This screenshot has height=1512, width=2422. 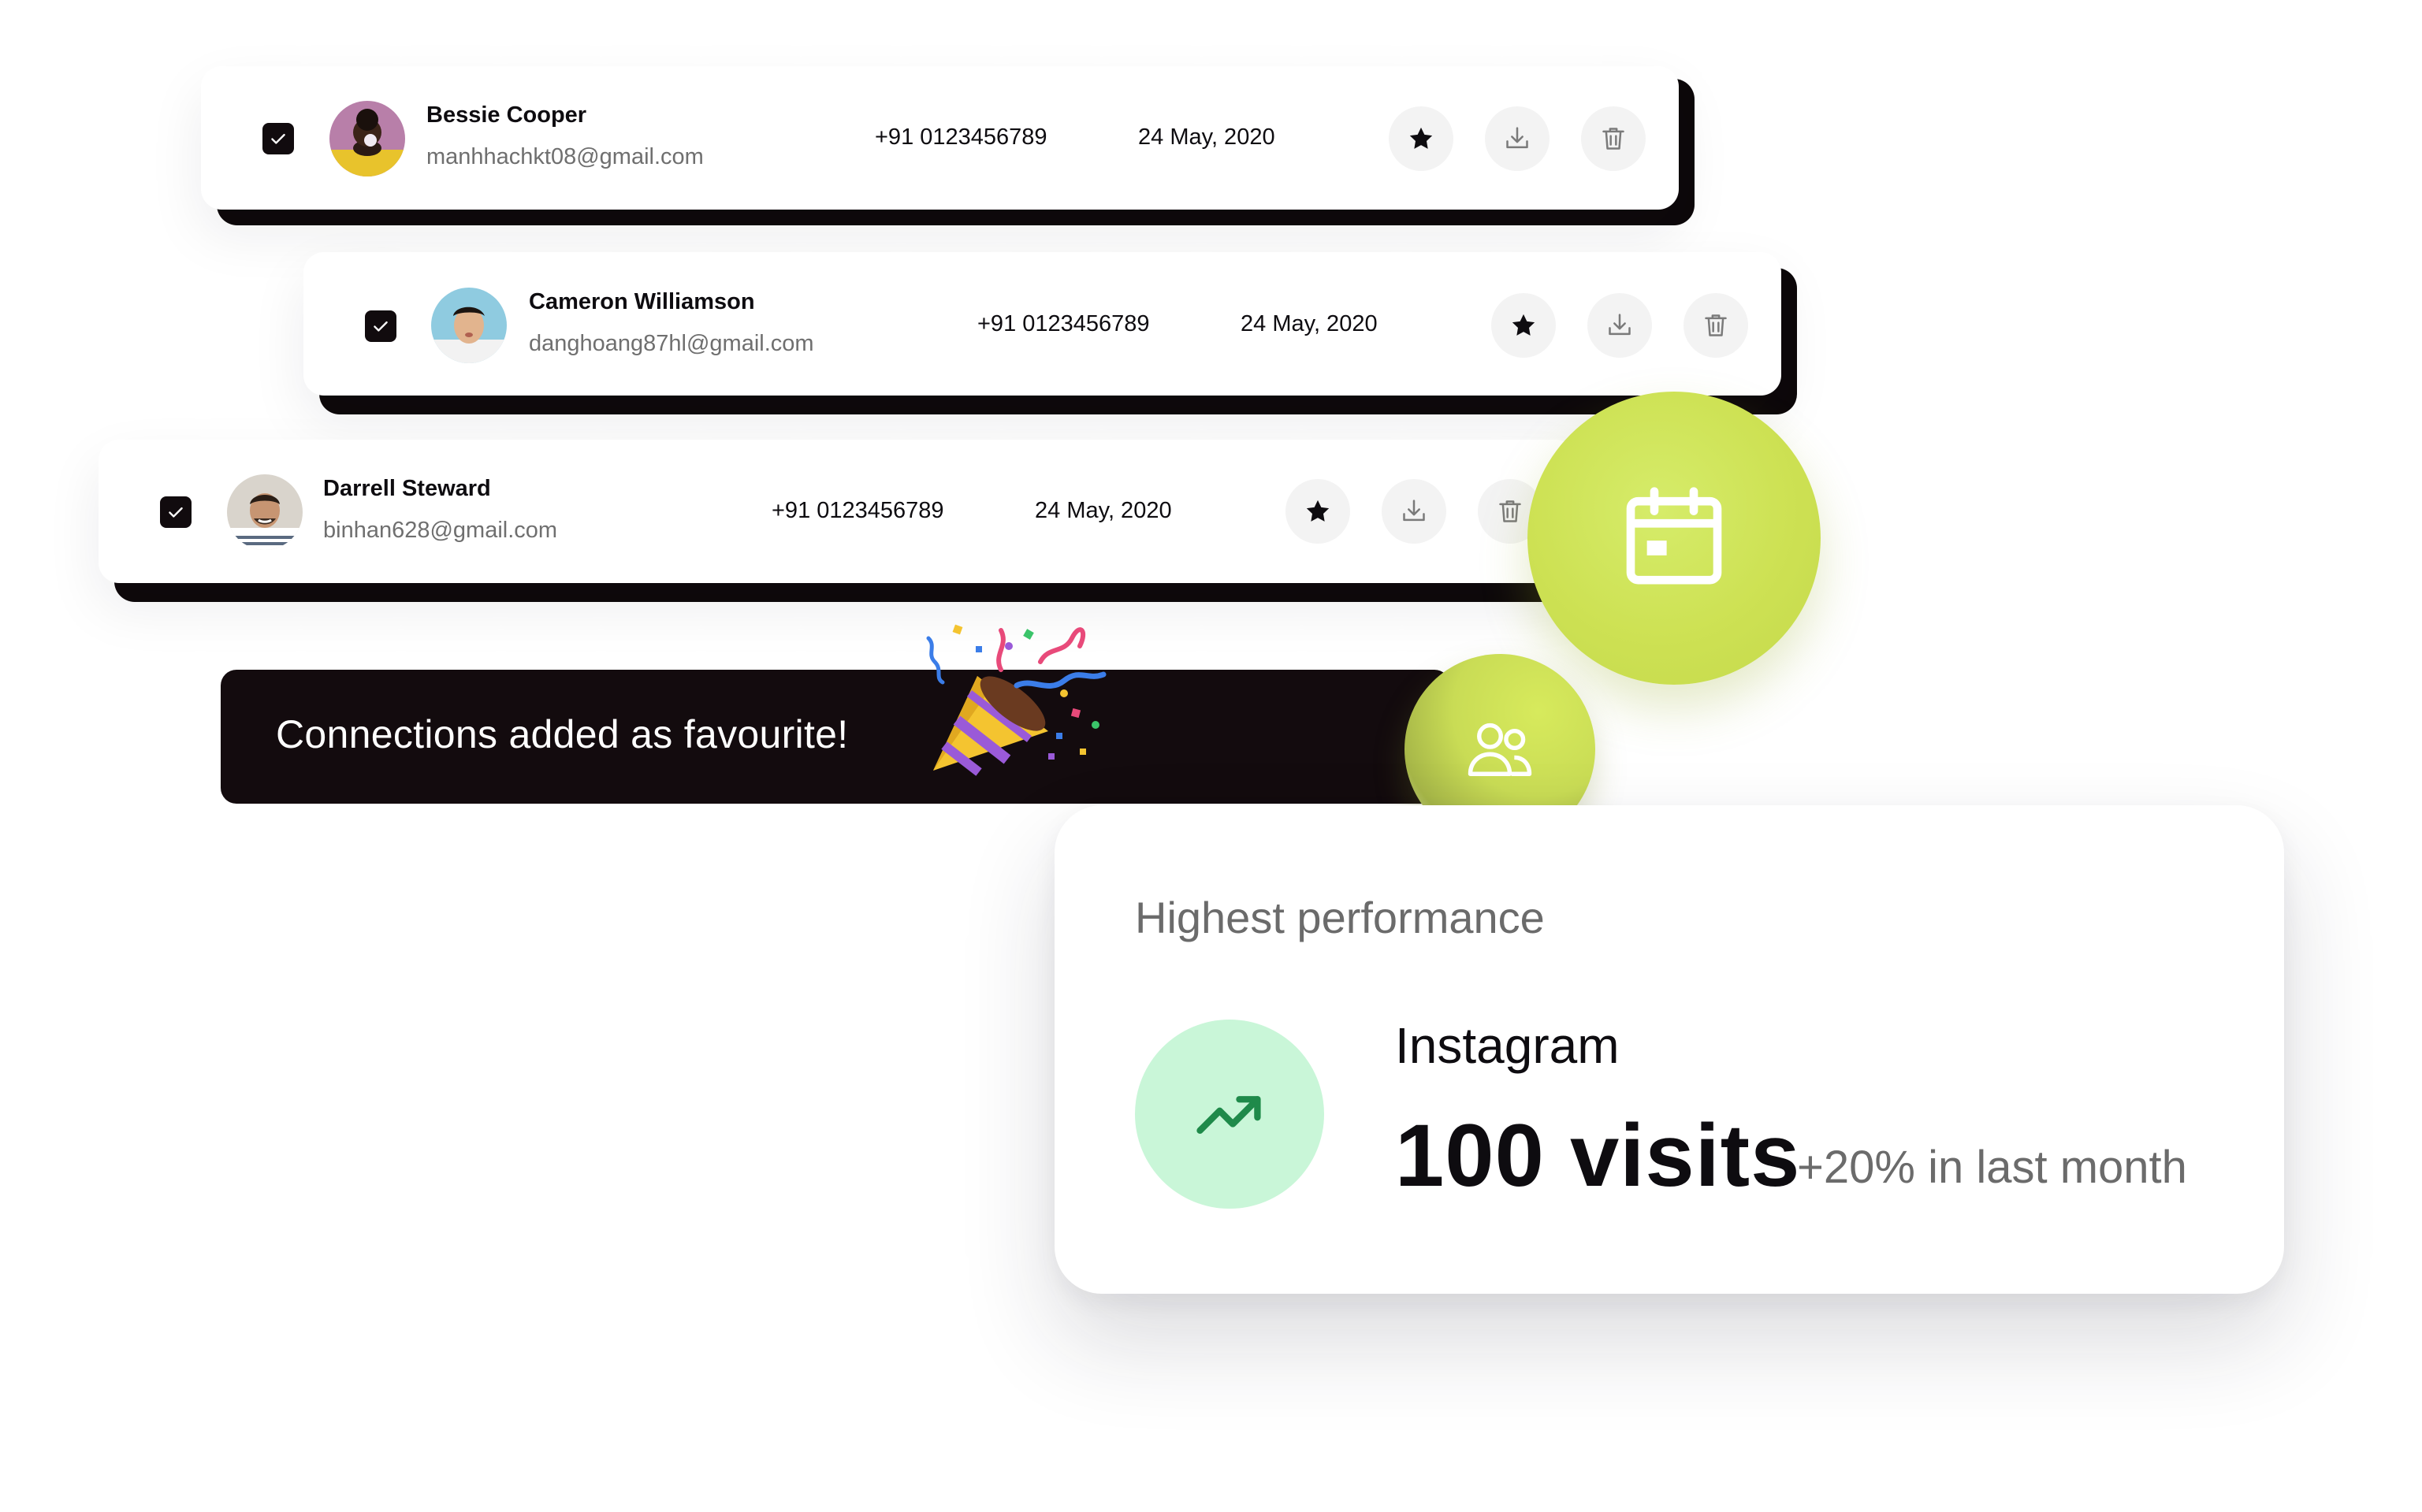 What do you see at coordinates (1340, 917) in the screenshot?
I see `card-title: Highest performance` at bounding box center [1340, 917].